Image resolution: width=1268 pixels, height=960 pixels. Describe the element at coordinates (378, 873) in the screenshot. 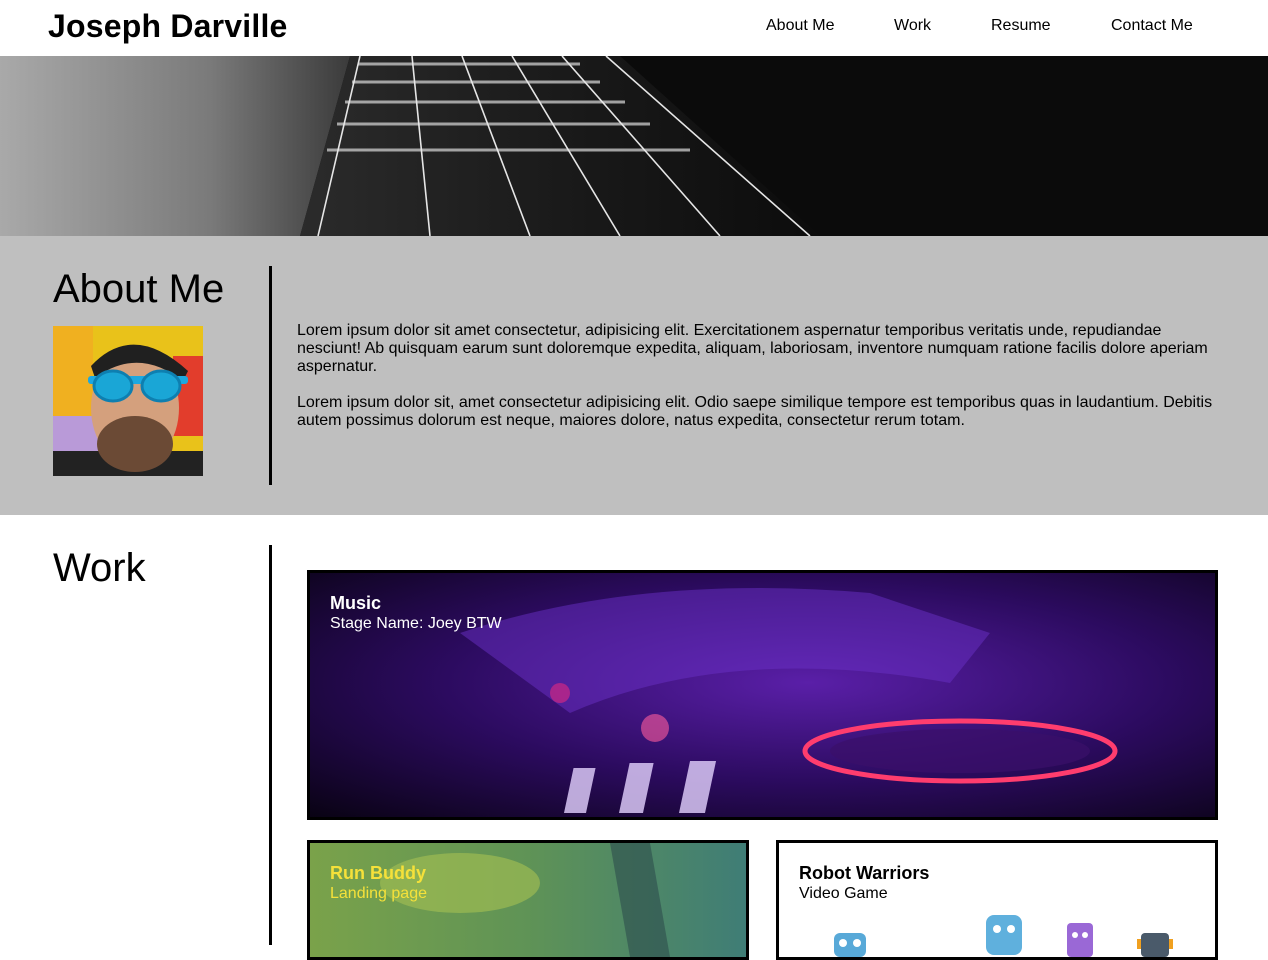

I see `project-title: Run Buddy` at that location.